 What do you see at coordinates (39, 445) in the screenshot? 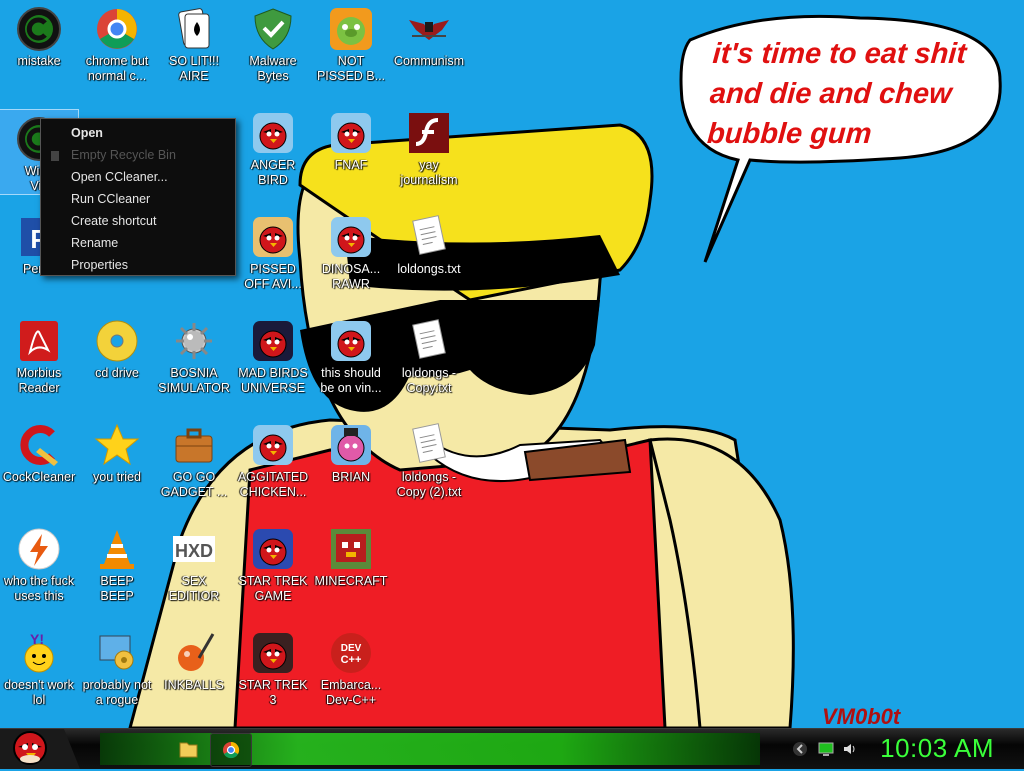
I see `ccleaner-icon` at bounding box center [39, 445].